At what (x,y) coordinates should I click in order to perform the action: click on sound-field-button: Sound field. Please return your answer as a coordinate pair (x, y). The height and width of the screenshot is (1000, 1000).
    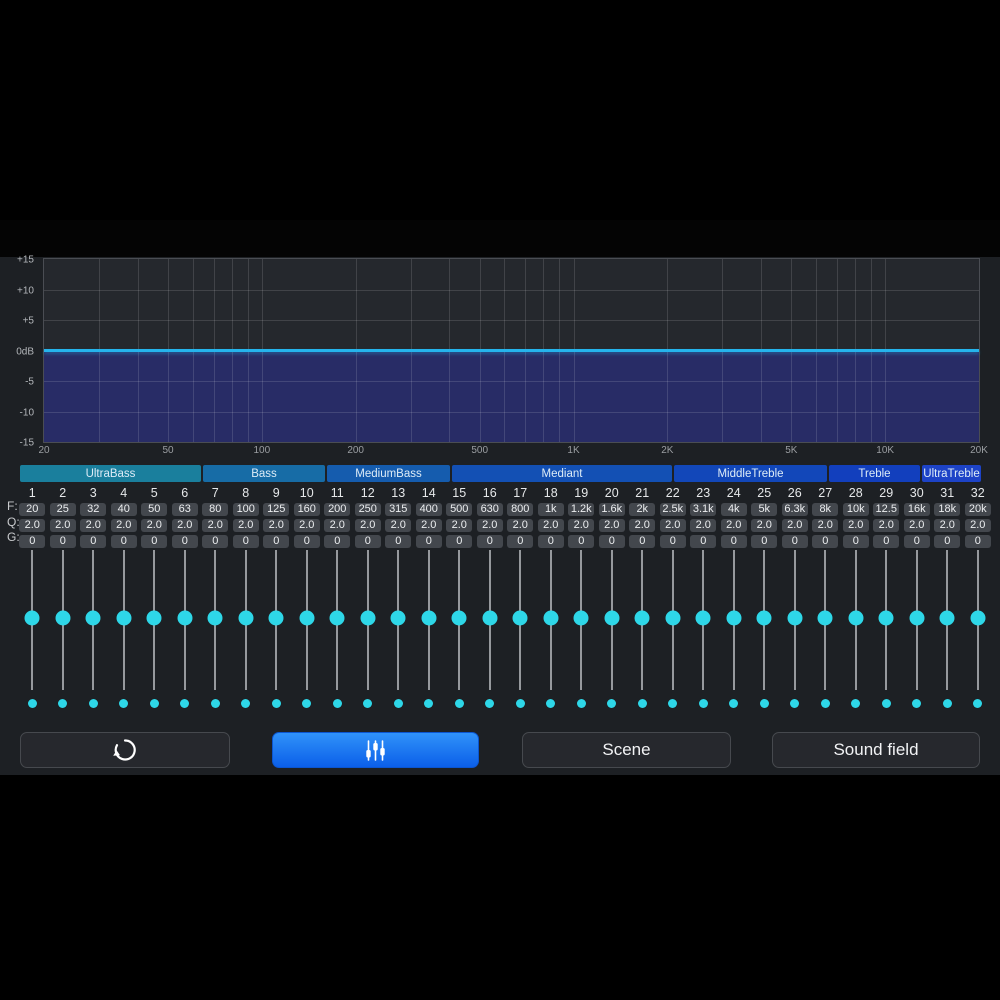
    Looking at the image, I should click on (876, 750).